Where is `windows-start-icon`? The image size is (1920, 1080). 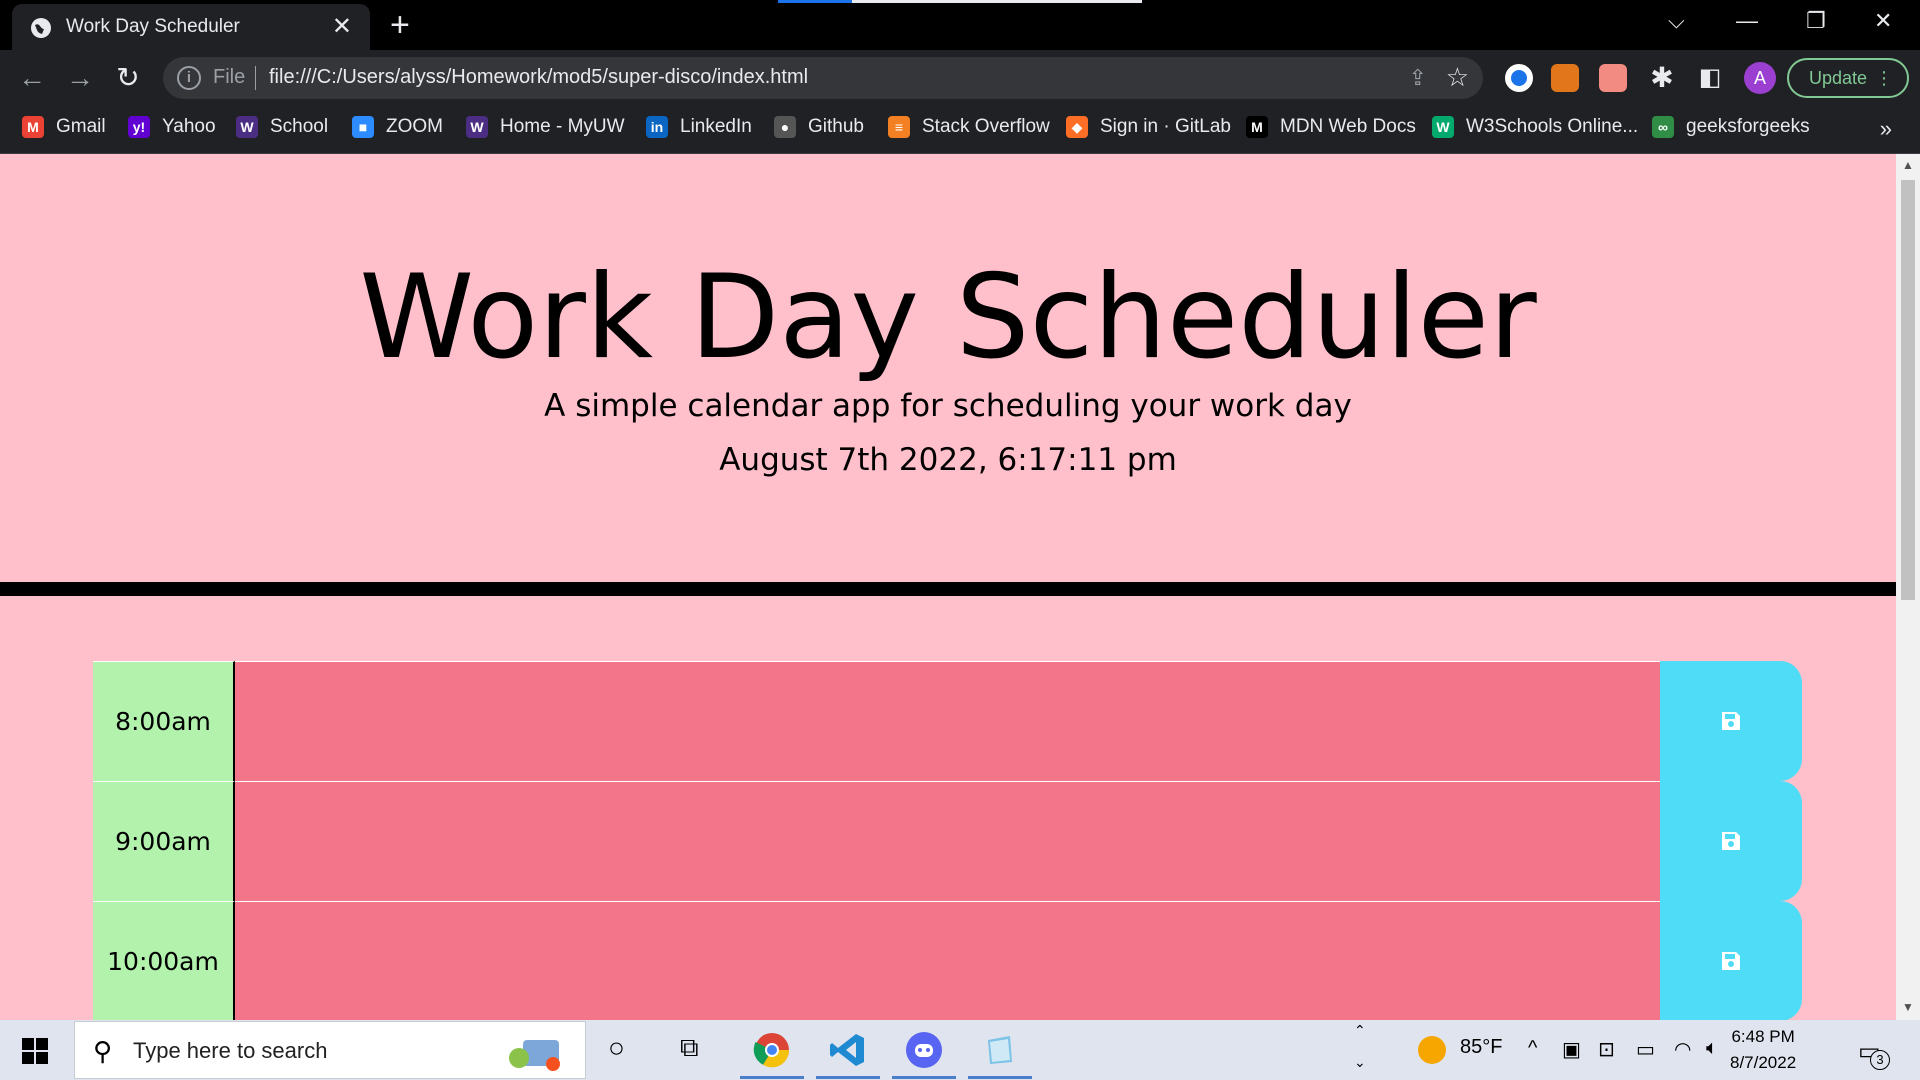
windows-start-icon is located at coordinates (35, 1051).